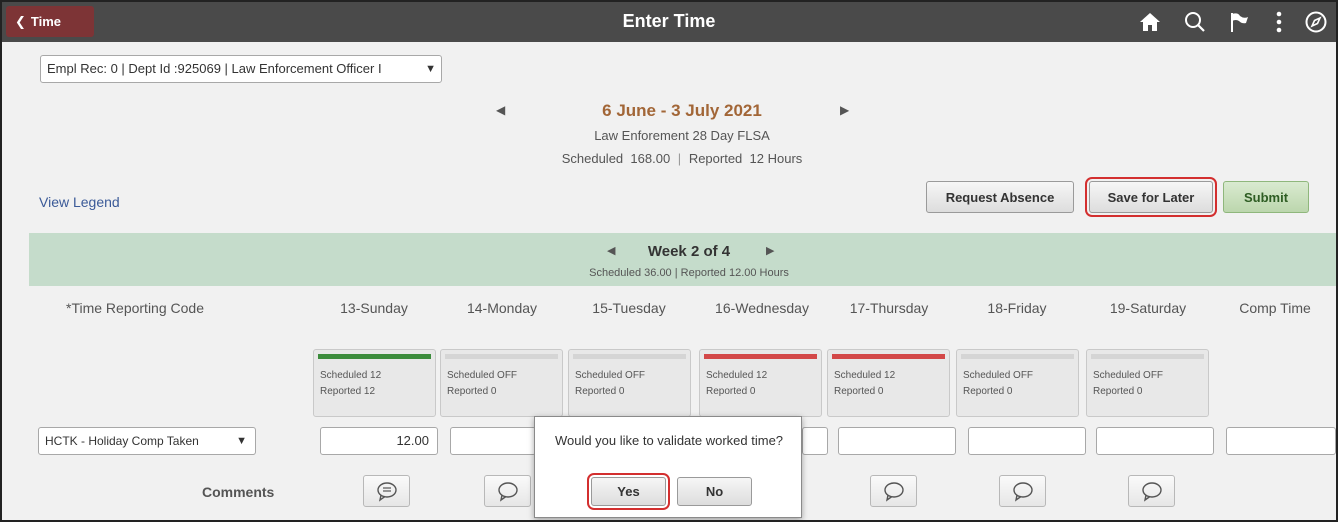  What do you see at coordinates (1266, 197) in the screenshot?
I see `submit-button: Submit` at bounding box center [1266, 197].